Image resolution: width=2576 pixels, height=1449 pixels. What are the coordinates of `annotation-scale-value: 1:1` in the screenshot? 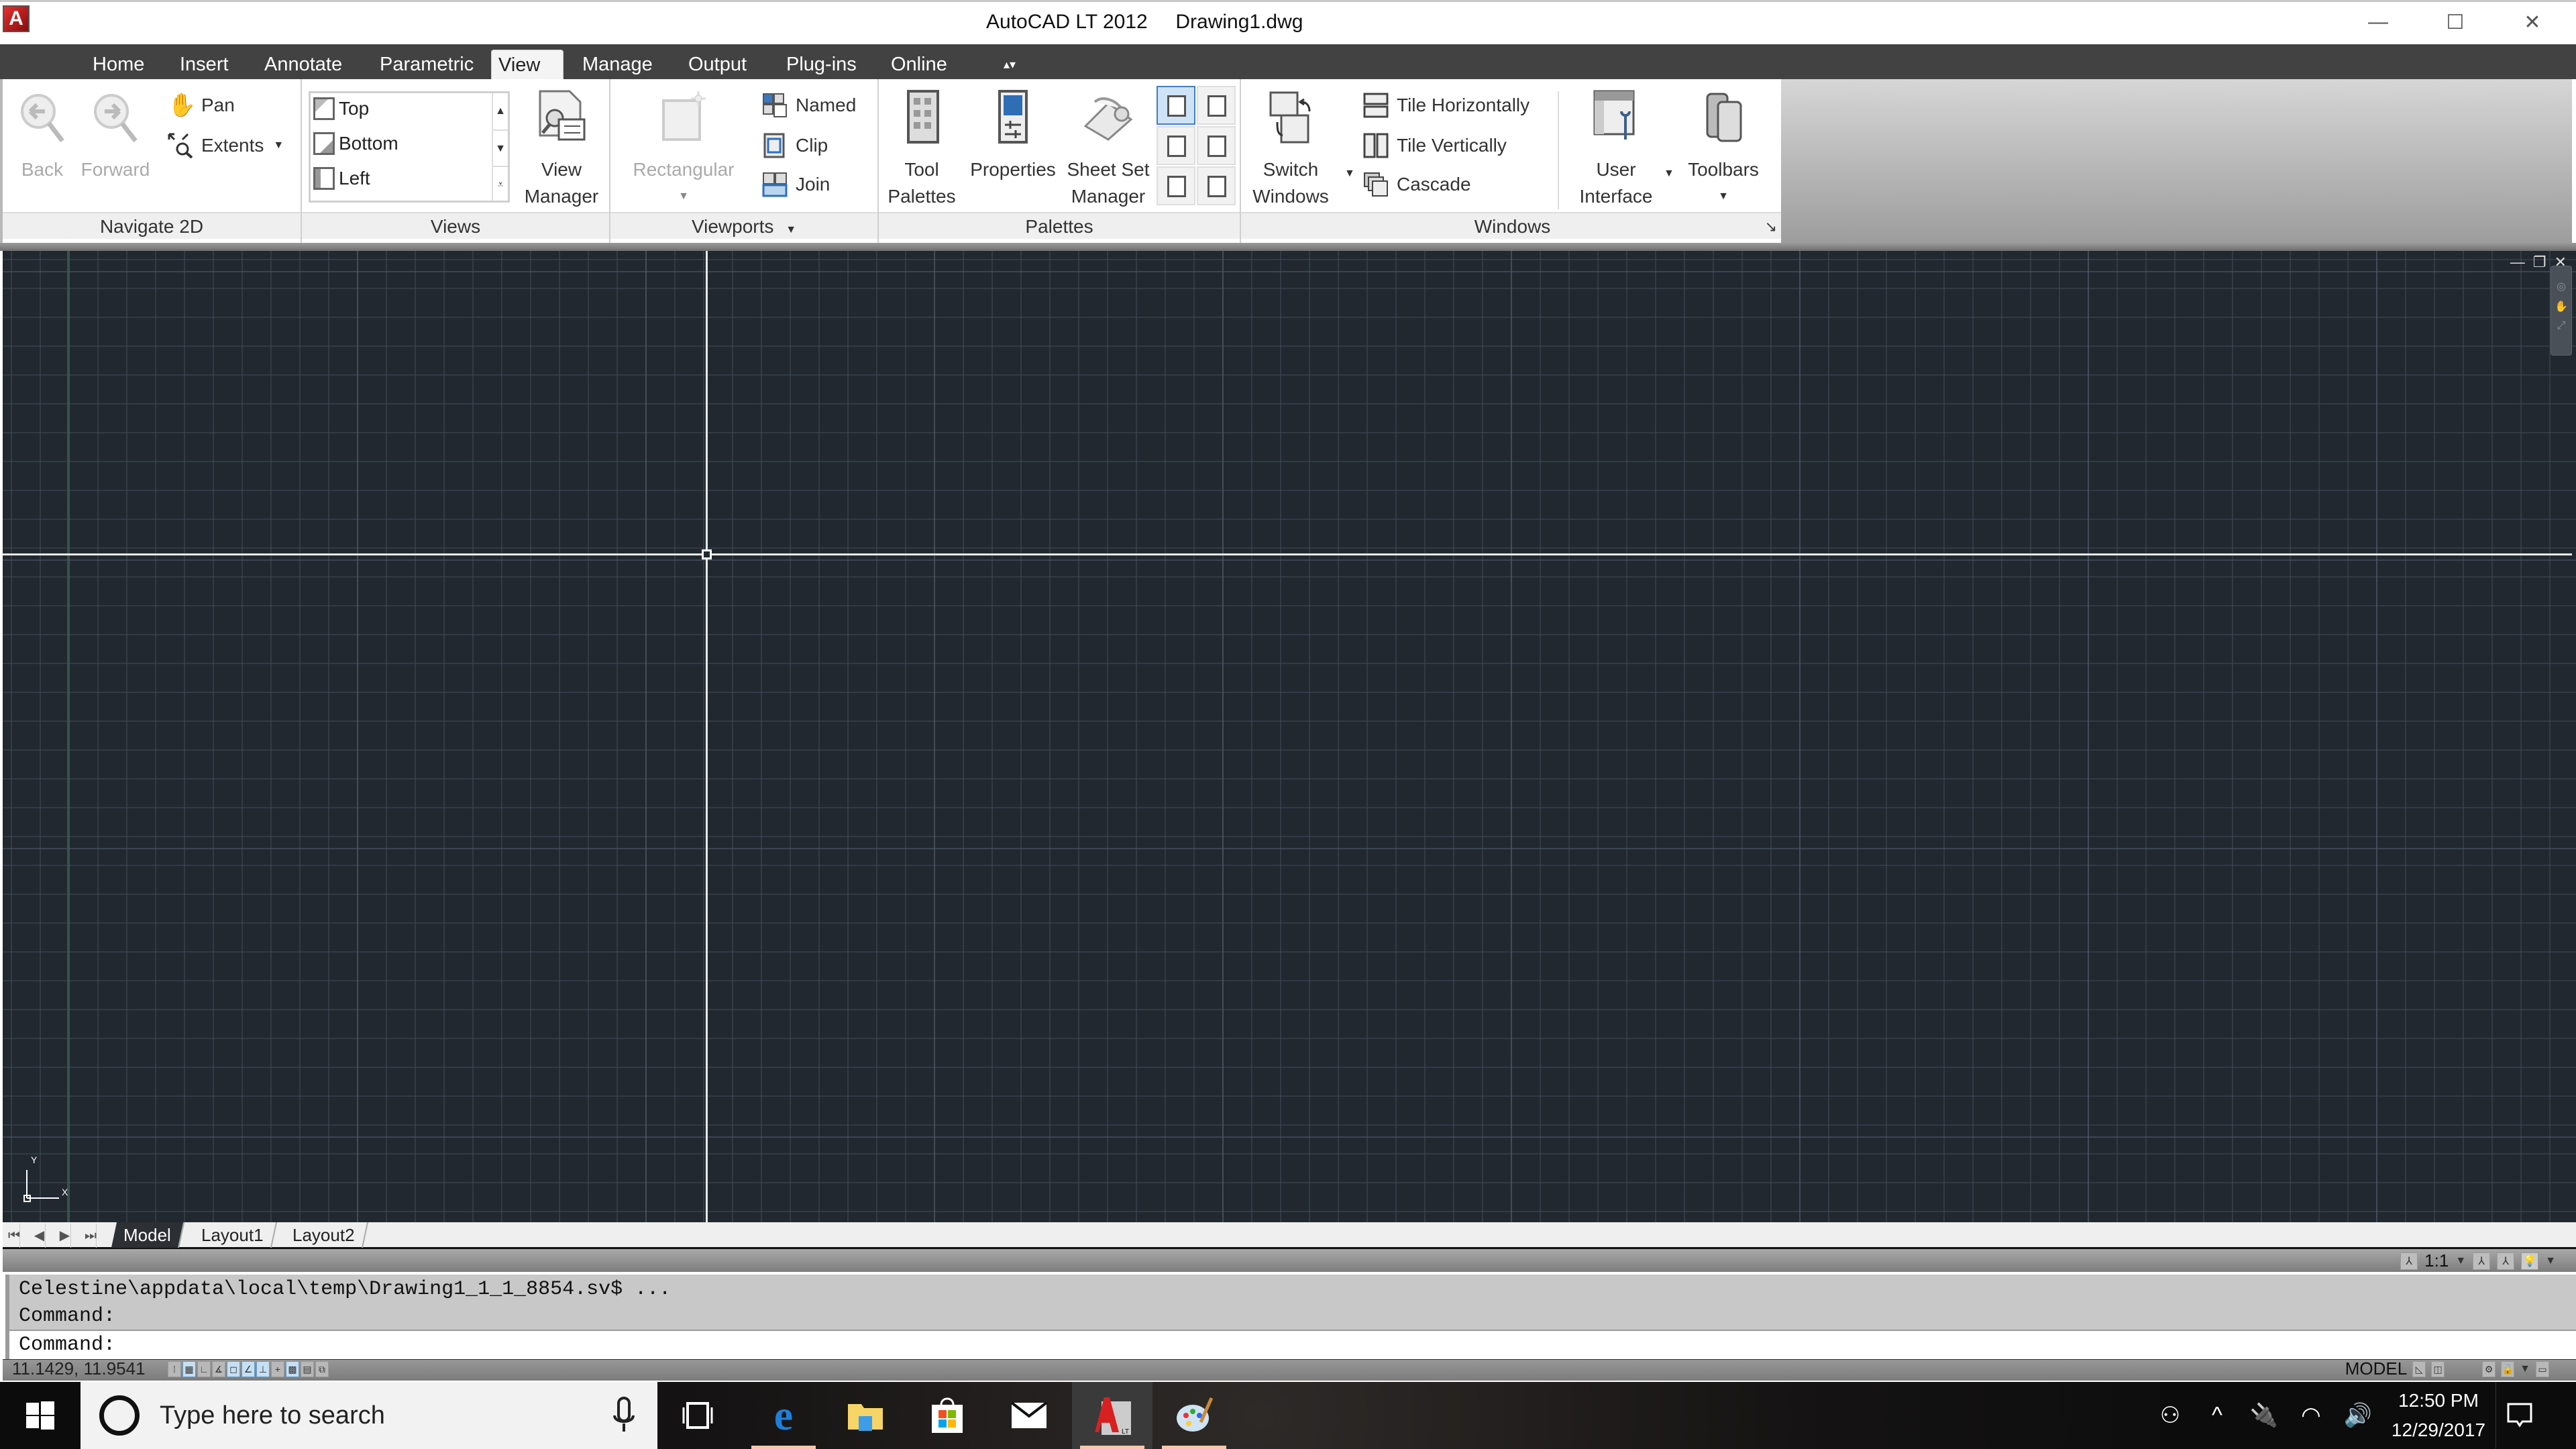 It's located at (2436, 1260).